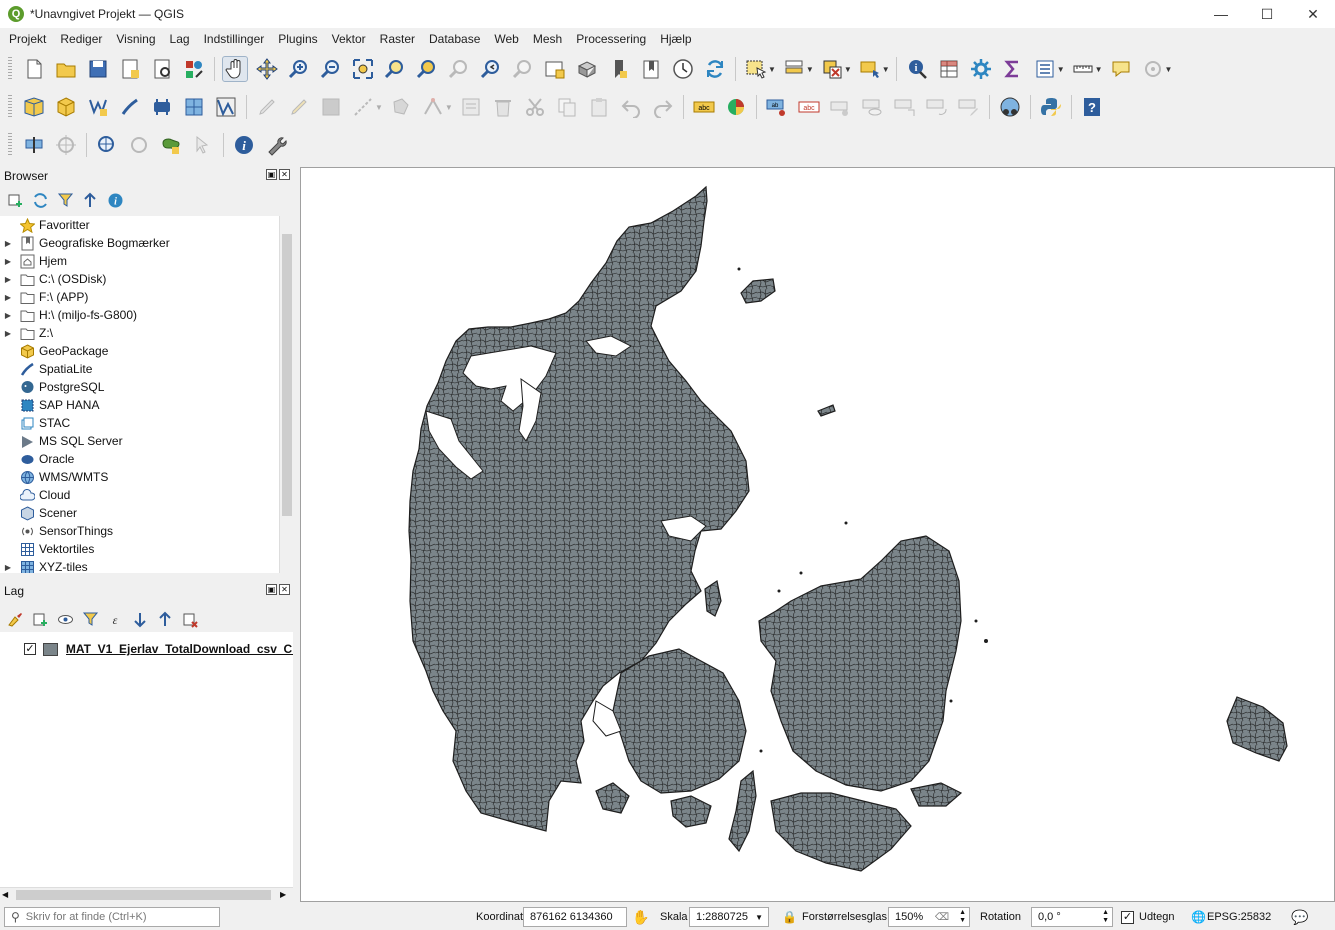 This screenshot has height=930, width=1335. I want to click on toggle-coordinate-icon: ✋, so click(640, 917).